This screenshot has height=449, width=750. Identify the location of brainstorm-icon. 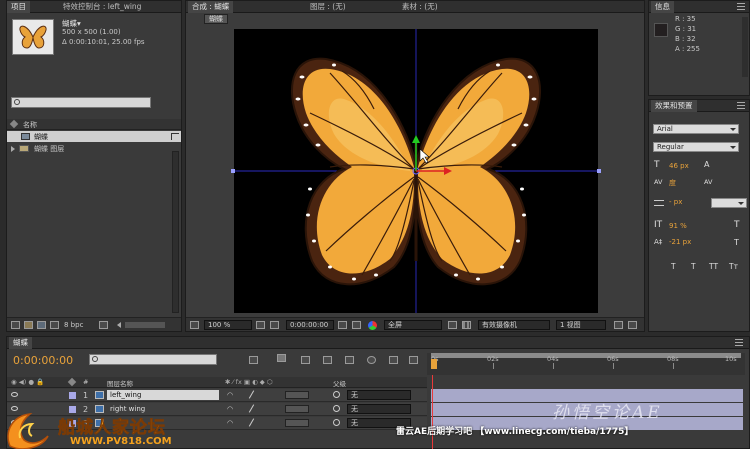
(413, 360).